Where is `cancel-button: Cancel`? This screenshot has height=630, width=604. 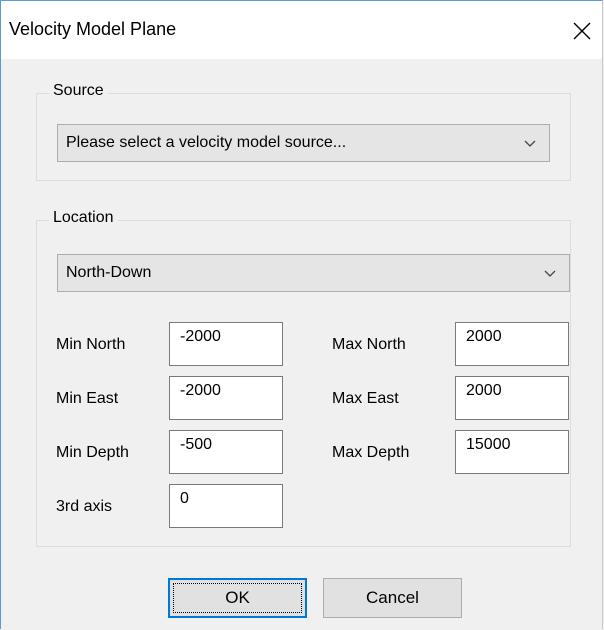
cancel-button: Cancel is located at coordinates (392, 598).